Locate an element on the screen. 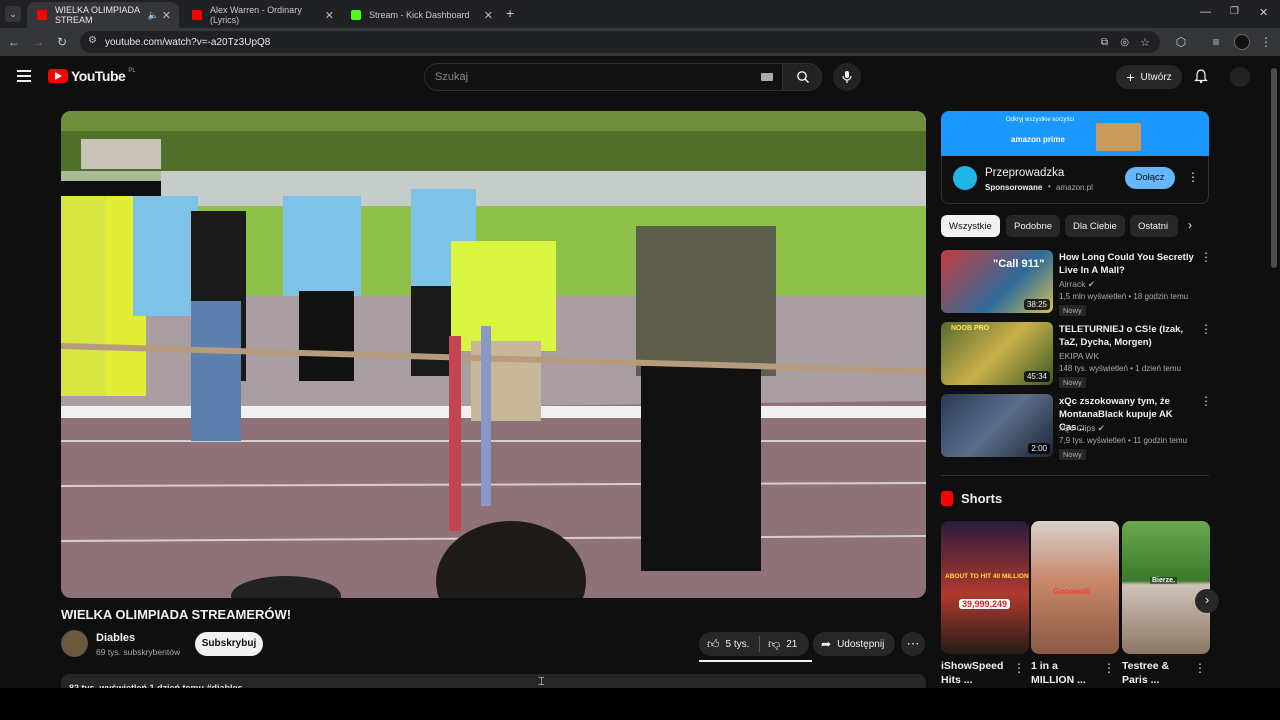  video-thumbnail: "Call 911" 38:25 is located at coordinates (997, 281).